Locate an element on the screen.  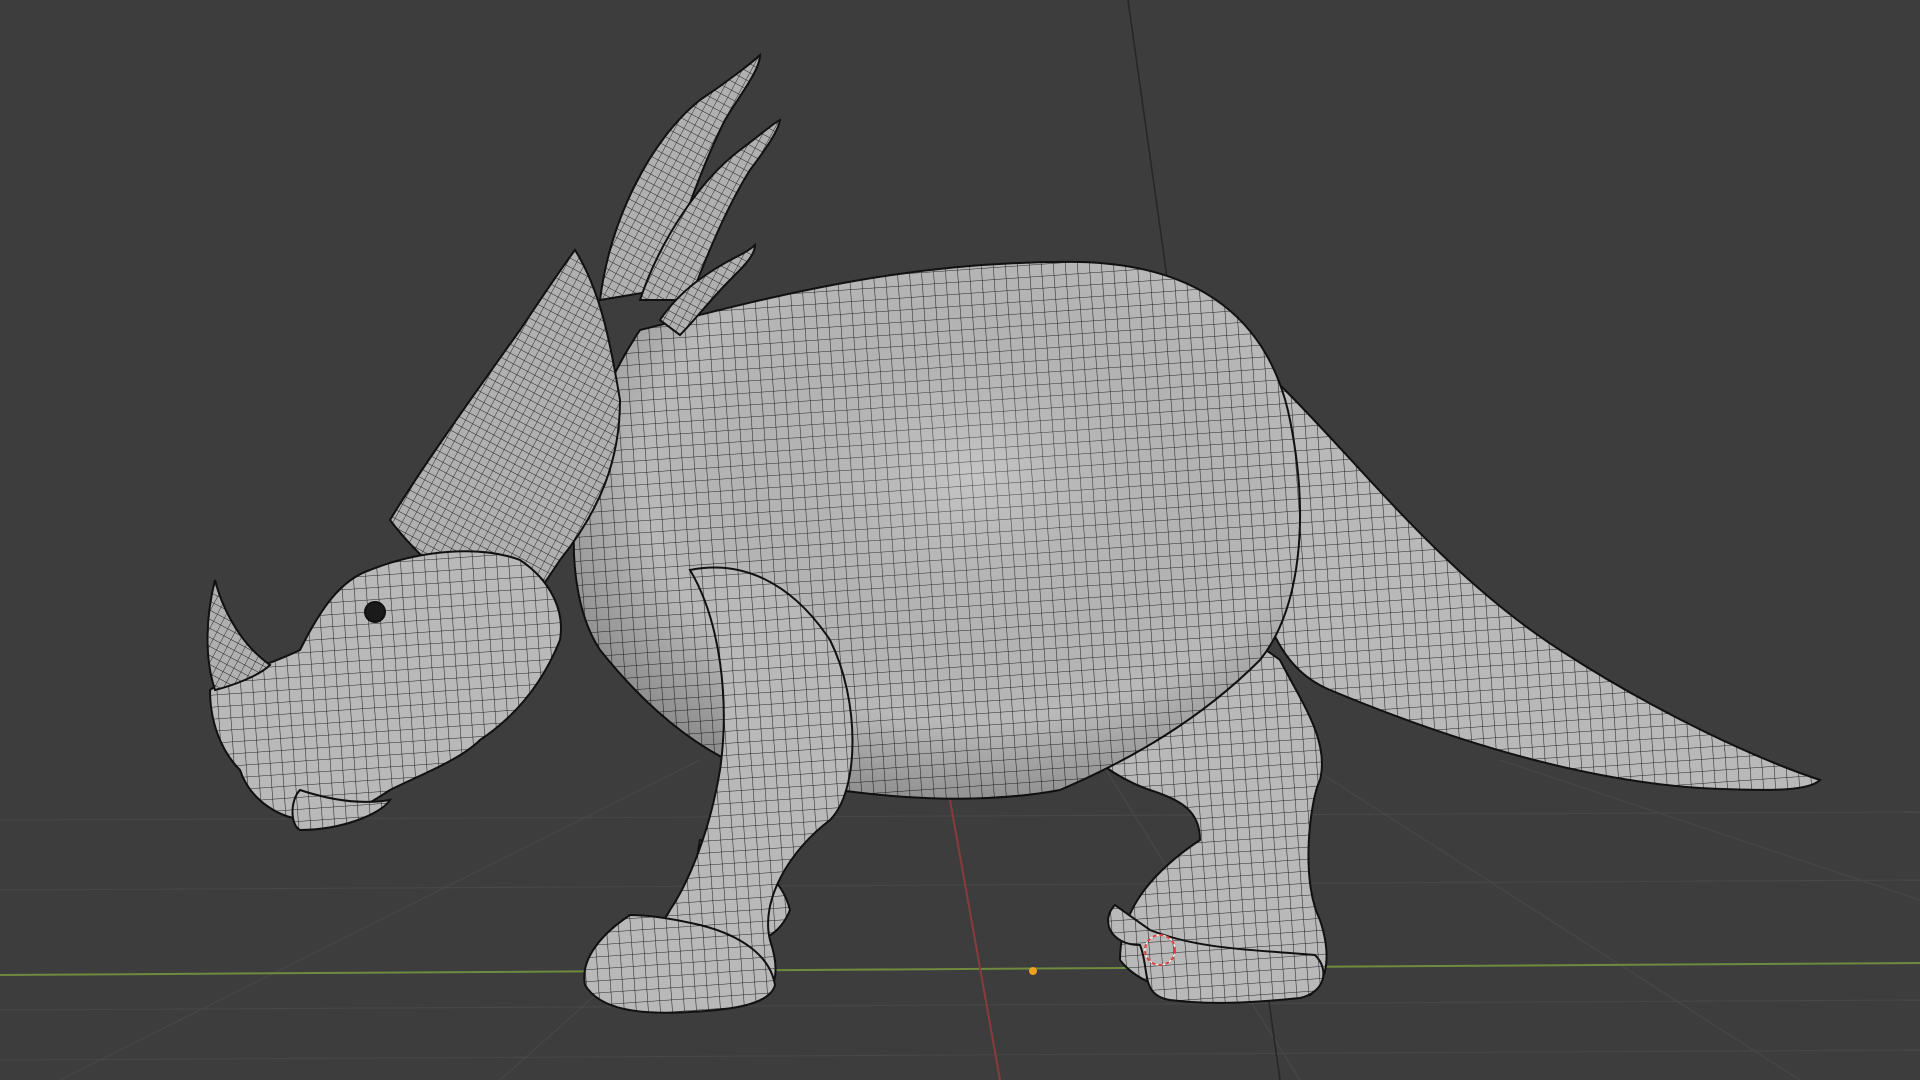
tail is located at coordinates (1525, 564).